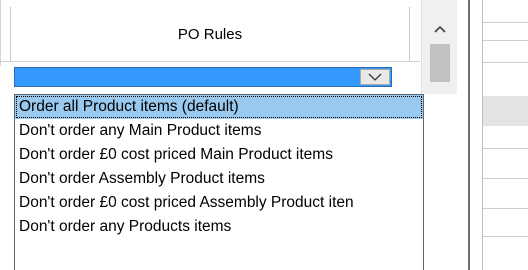  What do you see at coordinates (505, 111) in the screenshot?
I see `panel-row-block` at bounding box center [505, 111].